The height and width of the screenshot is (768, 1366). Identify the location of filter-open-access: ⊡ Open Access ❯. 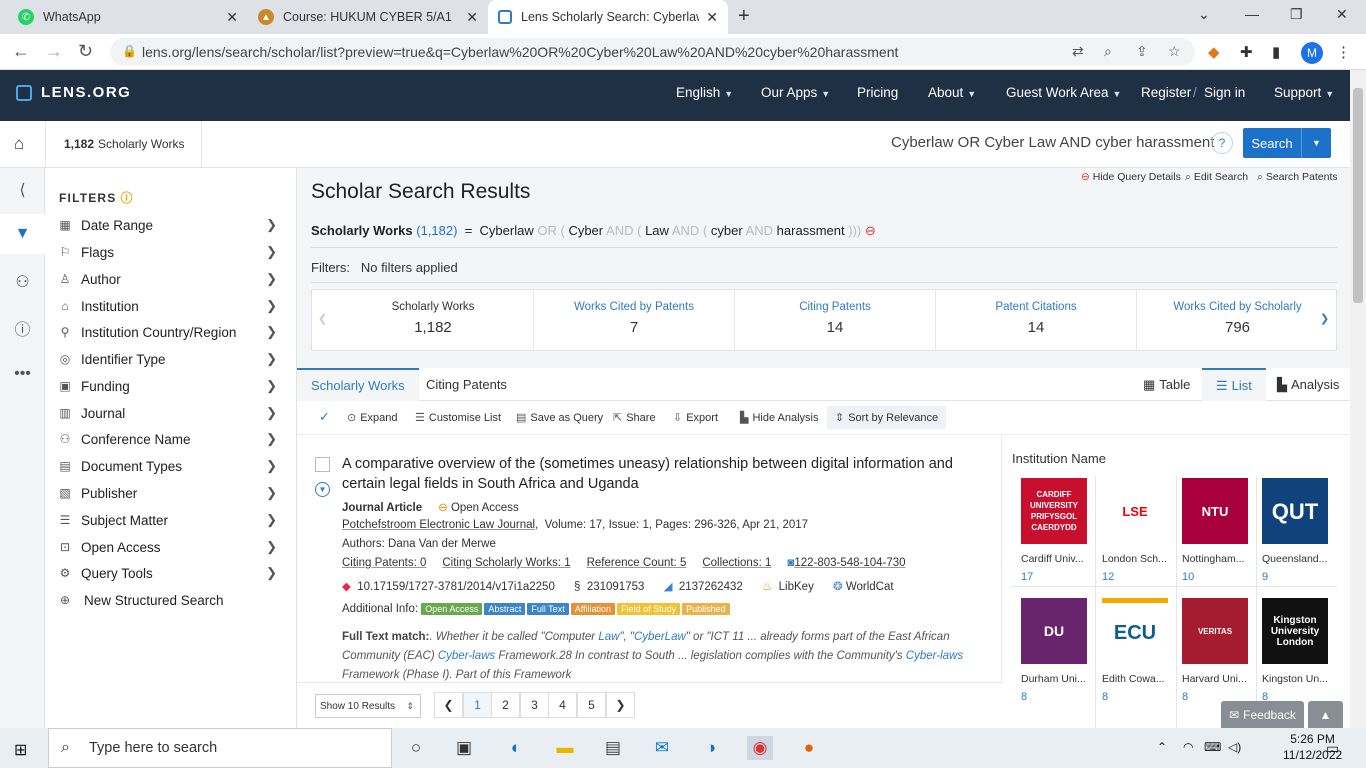
(173, 547).